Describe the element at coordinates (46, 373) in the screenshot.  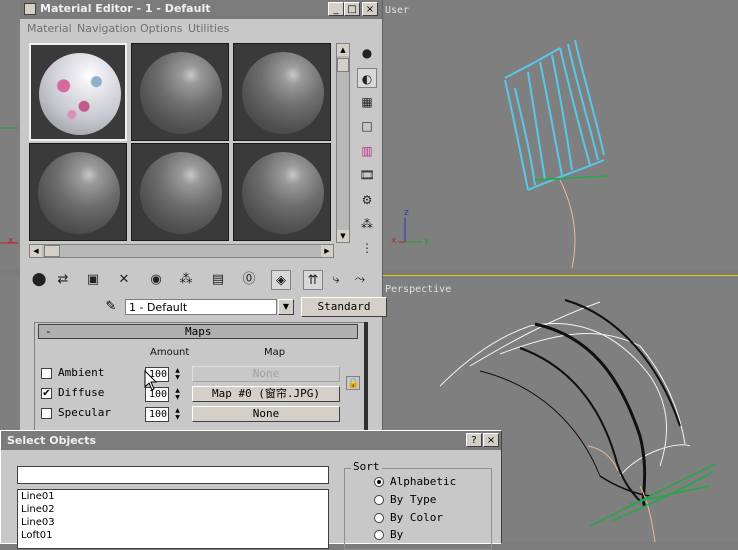
I see `ambient-checkbox` at that location.